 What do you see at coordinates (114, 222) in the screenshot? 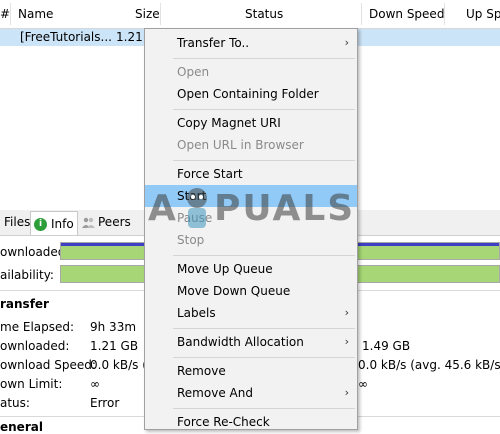
I see `tab-peers-label: Peers` at bounding box center [114, 222].